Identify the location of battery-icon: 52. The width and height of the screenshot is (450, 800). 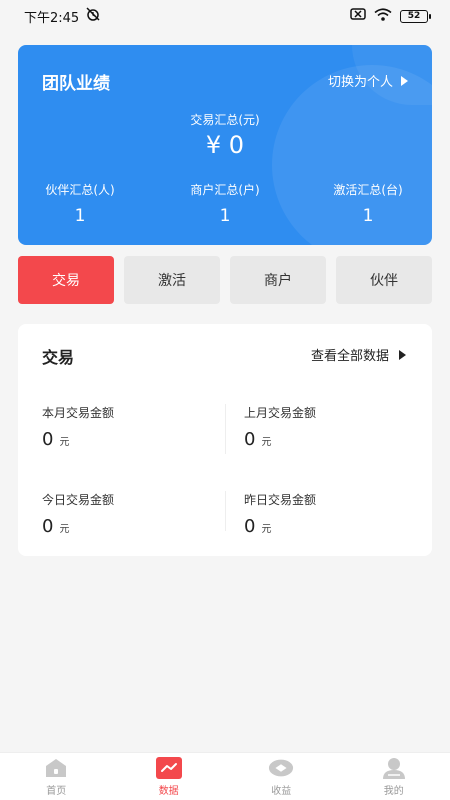
(415, 16).